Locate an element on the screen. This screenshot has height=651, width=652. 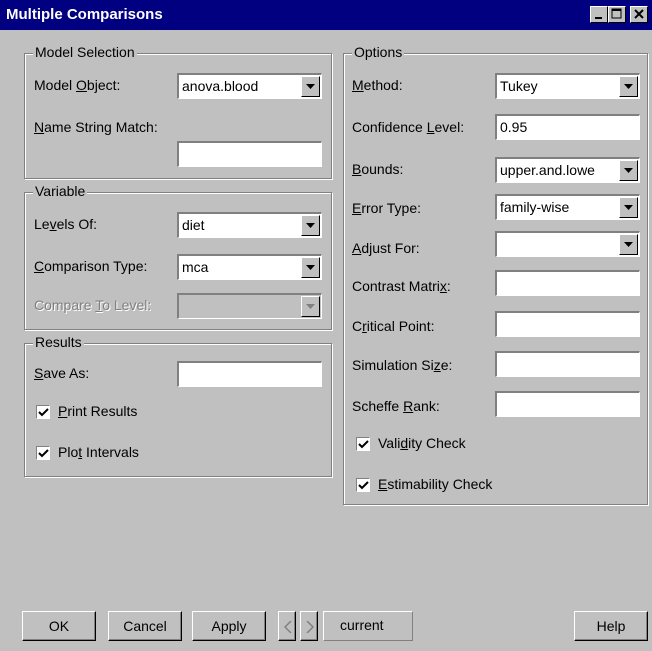
close-button is located at coordinates (639, 14).